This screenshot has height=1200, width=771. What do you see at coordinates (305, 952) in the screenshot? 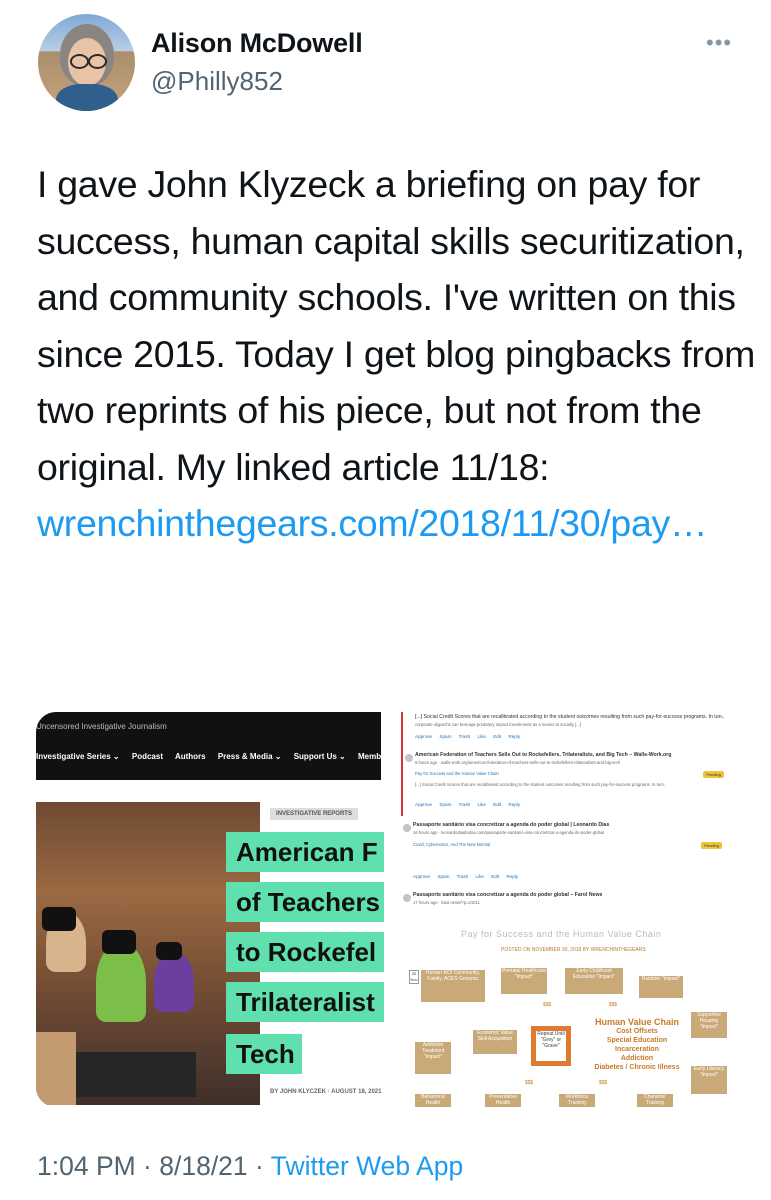
I see `headline-line: to Rockefel` at bounding box center [305, 952].